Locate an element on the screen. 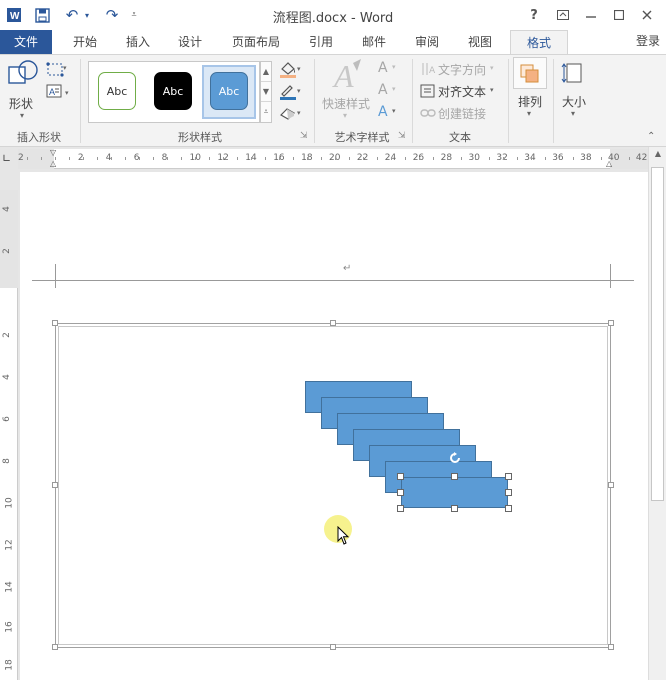 This screenshot has height=680, width=666. shape-effects-icon: ▾ is located at coordinates (291, 113).